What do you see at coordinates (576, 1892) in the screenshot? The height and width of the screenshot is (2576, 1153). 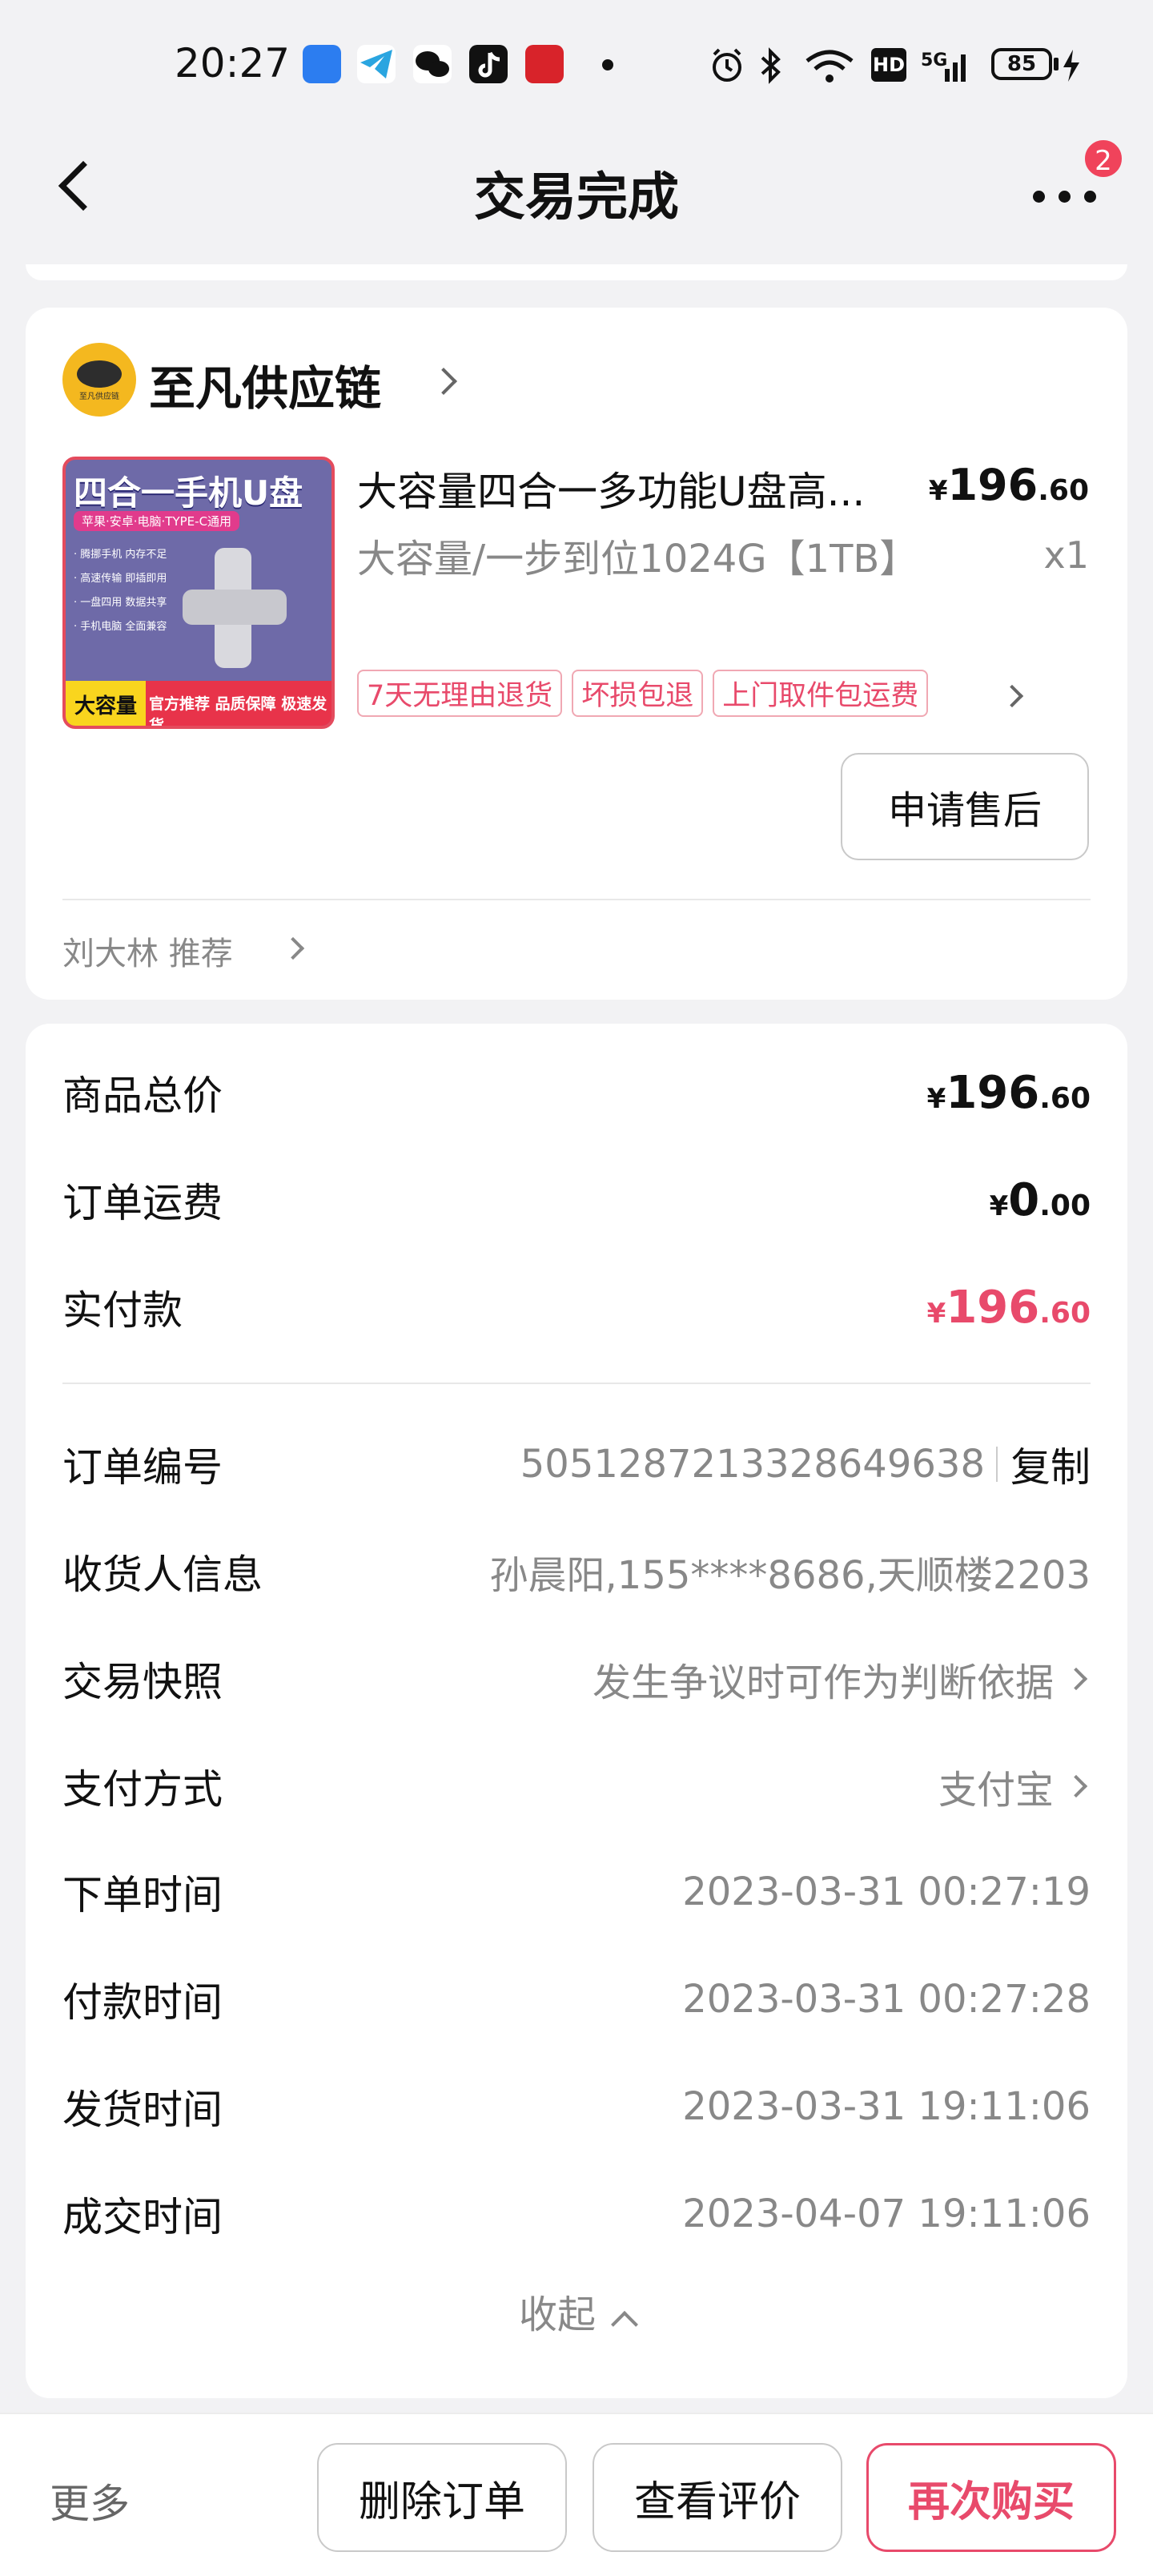 I see `order-time-row: 下单时间 2023-03-31 00:27:19` at bounding box center [576, 1892].